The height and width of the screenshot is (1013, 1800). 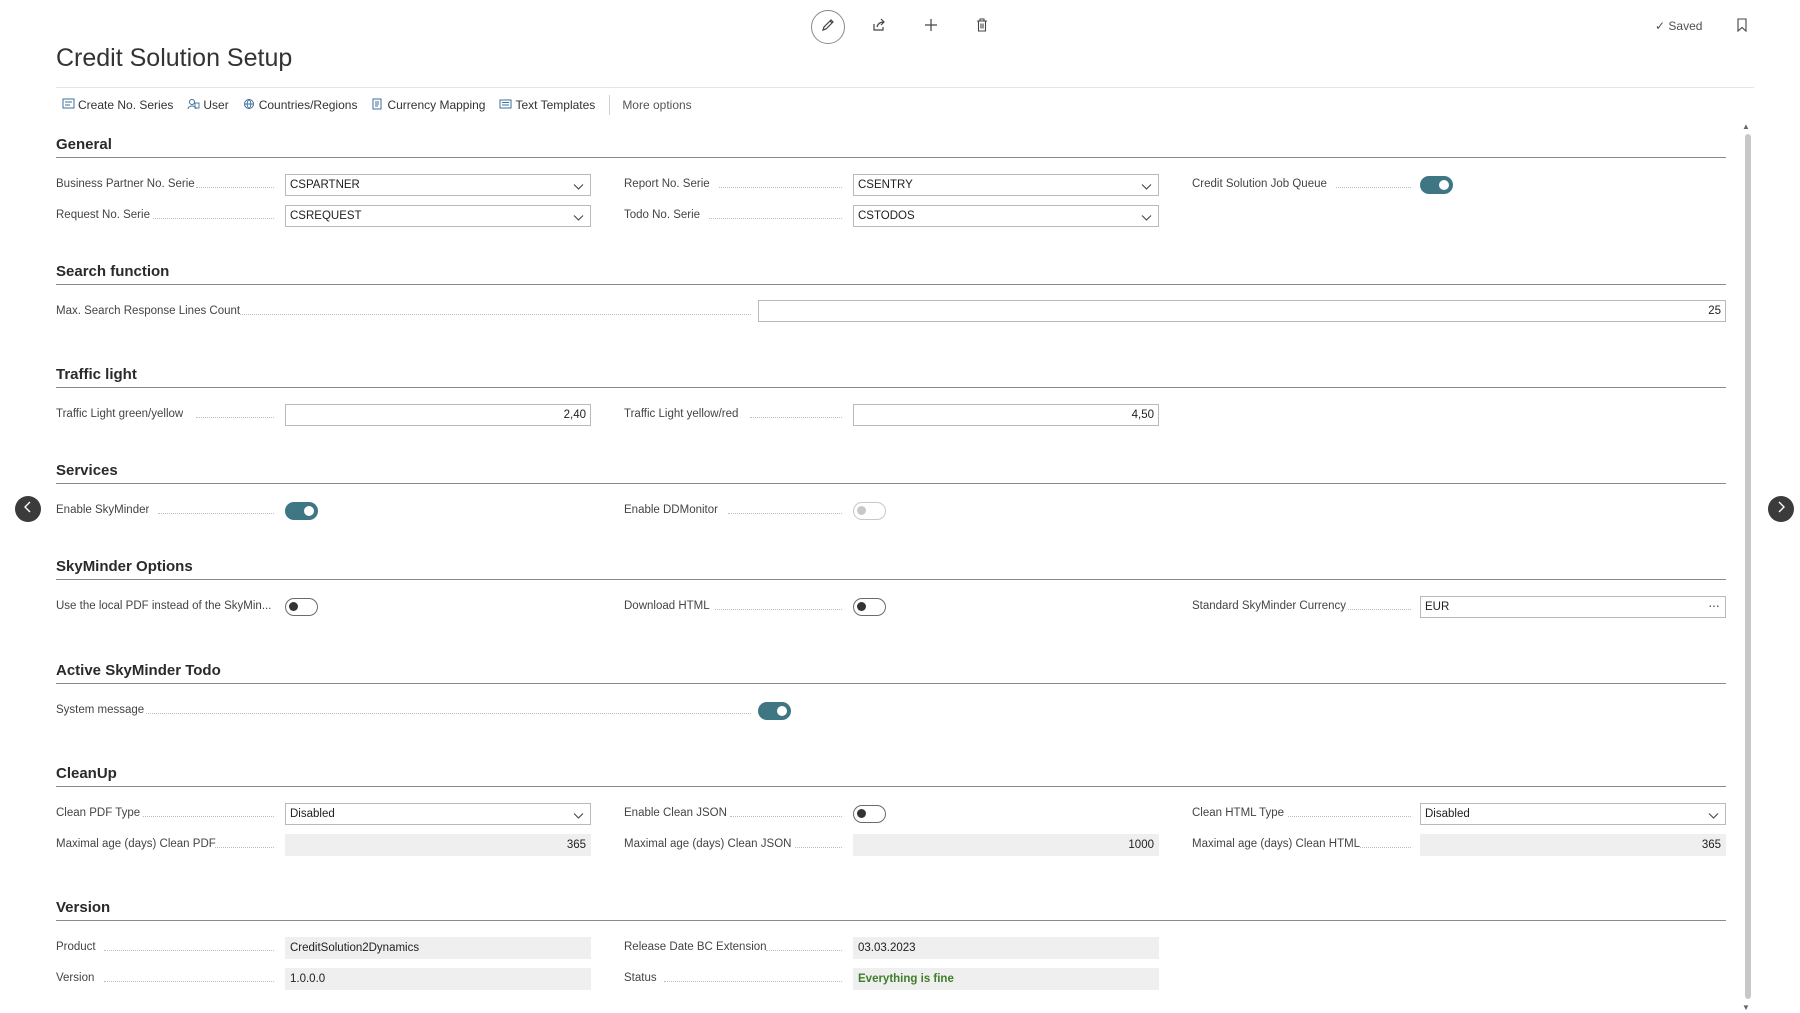 I want to click on scrollbar-thumb, so click(x=1748, y=566).